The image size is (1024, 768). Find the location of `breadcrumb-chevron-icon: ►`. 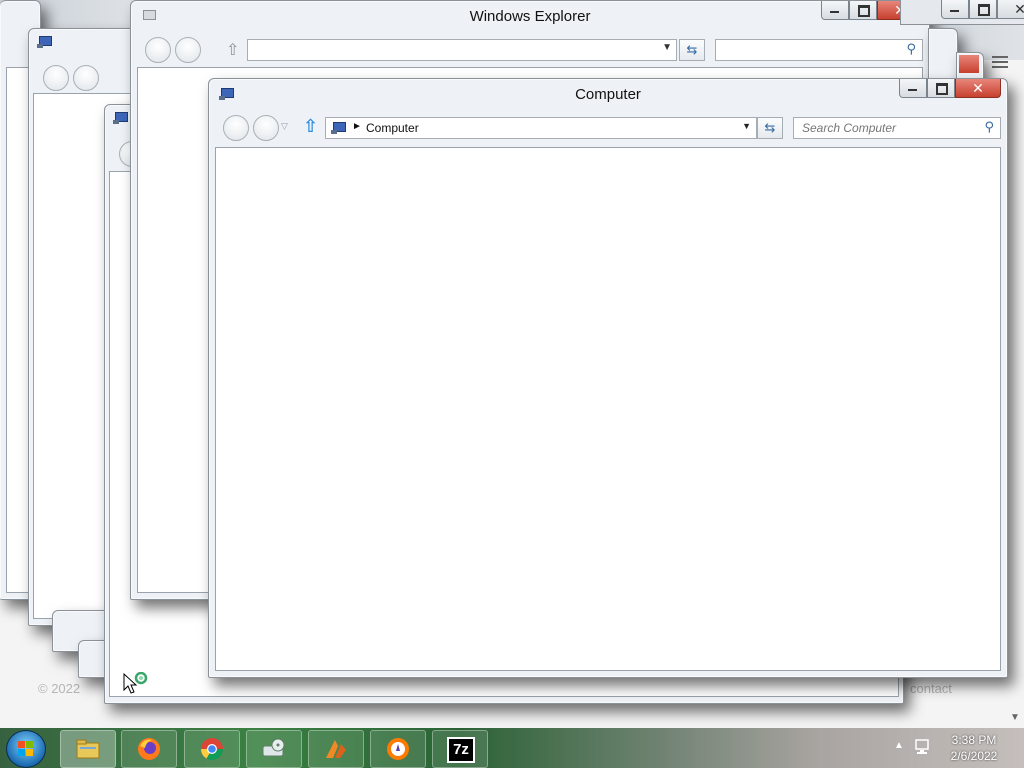

breadcrumb-chevron-icon: ► is located at coordinates (357, 126).